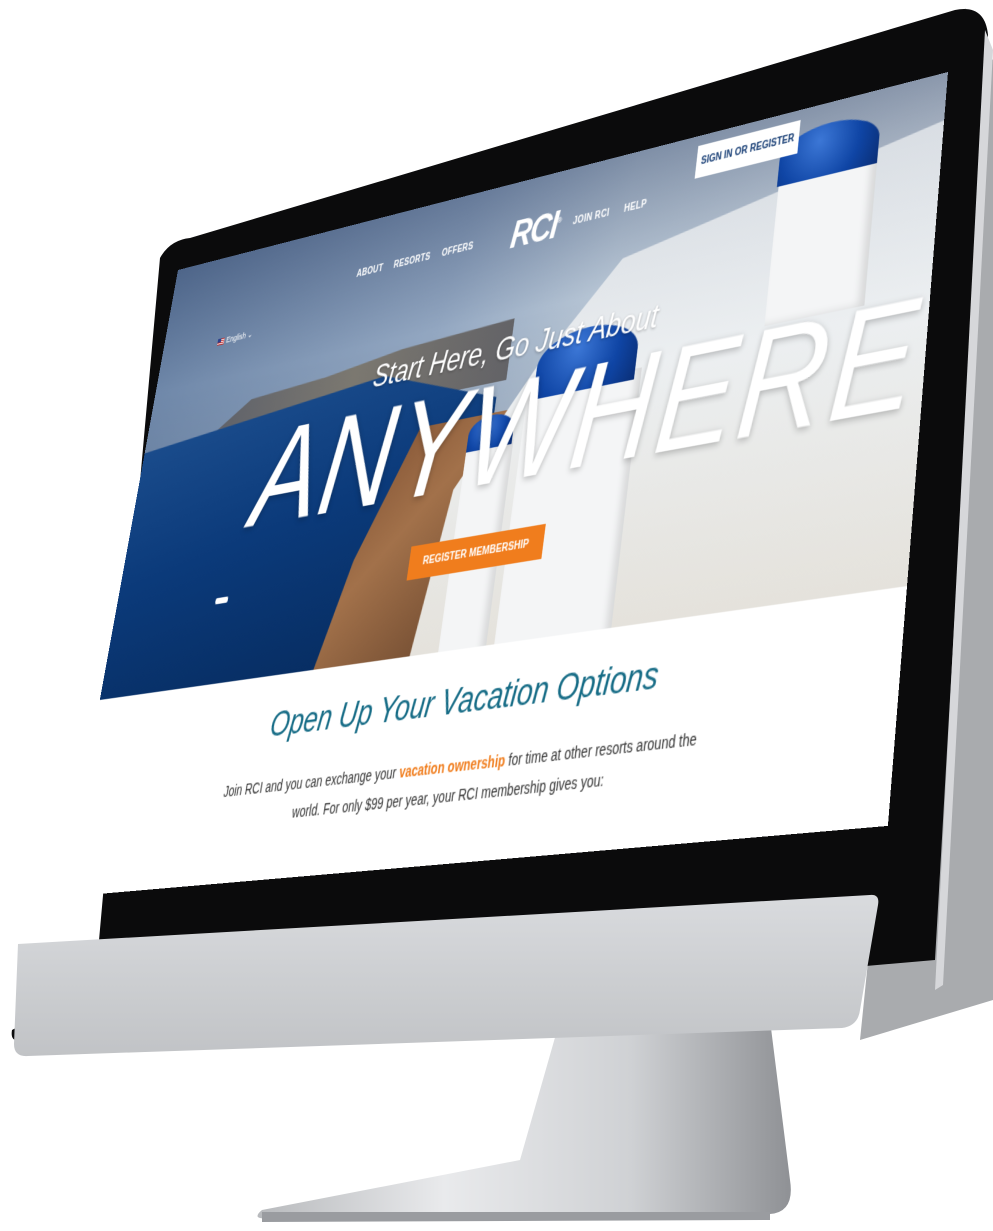  I want to click on rci-logo: RCI®, so click(535, 231).